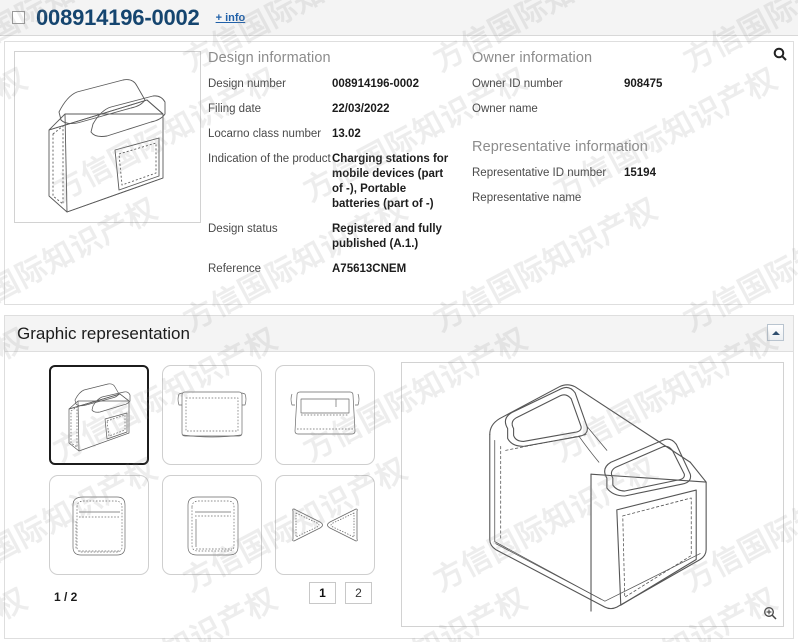 The height and width of the screenshot is (642, 798). I want to click on pager-button-1: 1, so click(322, 593).